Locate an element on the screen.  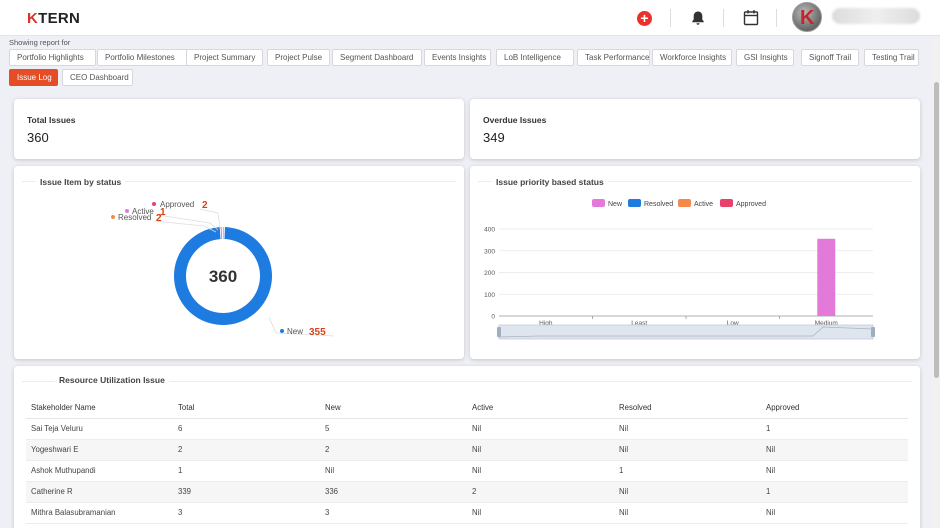
table-row: Catherine R 339 336 2 Nil 1 is located at coordinates (467, 492).